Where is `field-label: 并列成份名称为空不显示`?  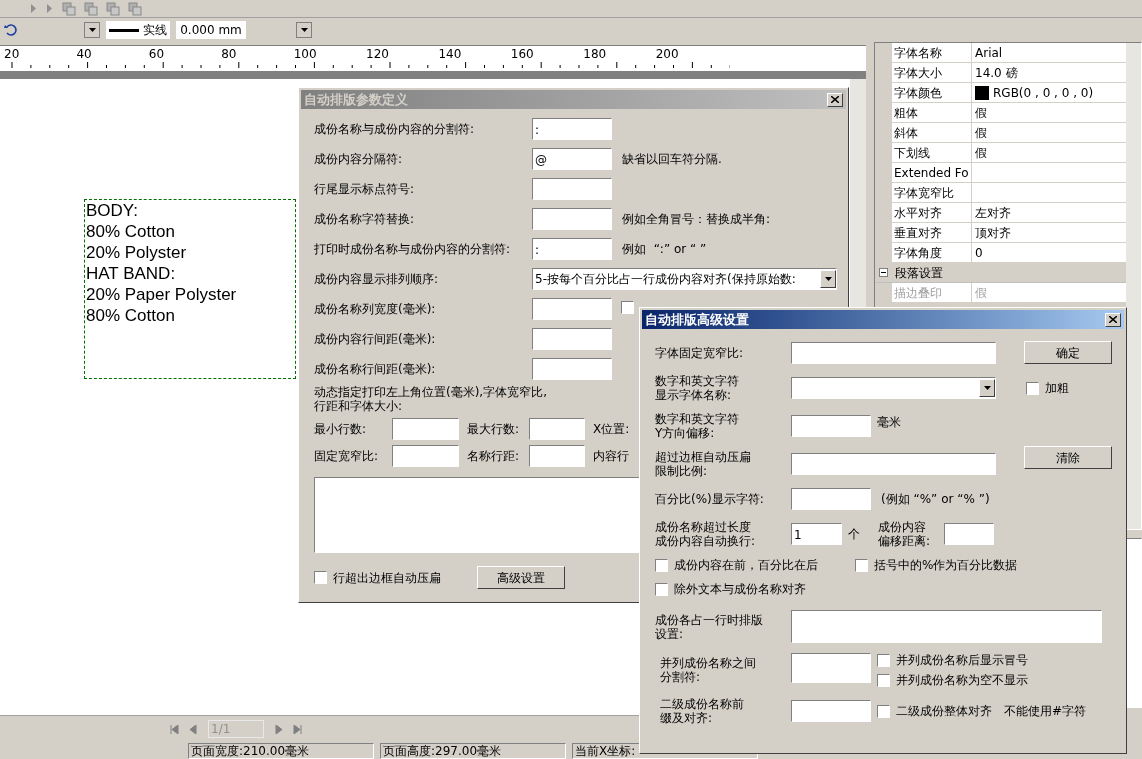
field-label: 并列成份名称为空不显示 is located at coordinates (962, 680).